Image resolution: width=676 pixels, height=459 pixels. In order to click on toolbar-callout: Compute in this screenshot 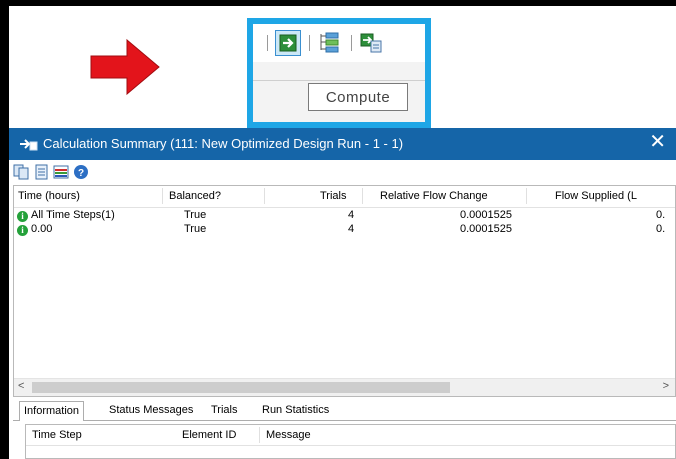, I will do `click(339, 73)`.